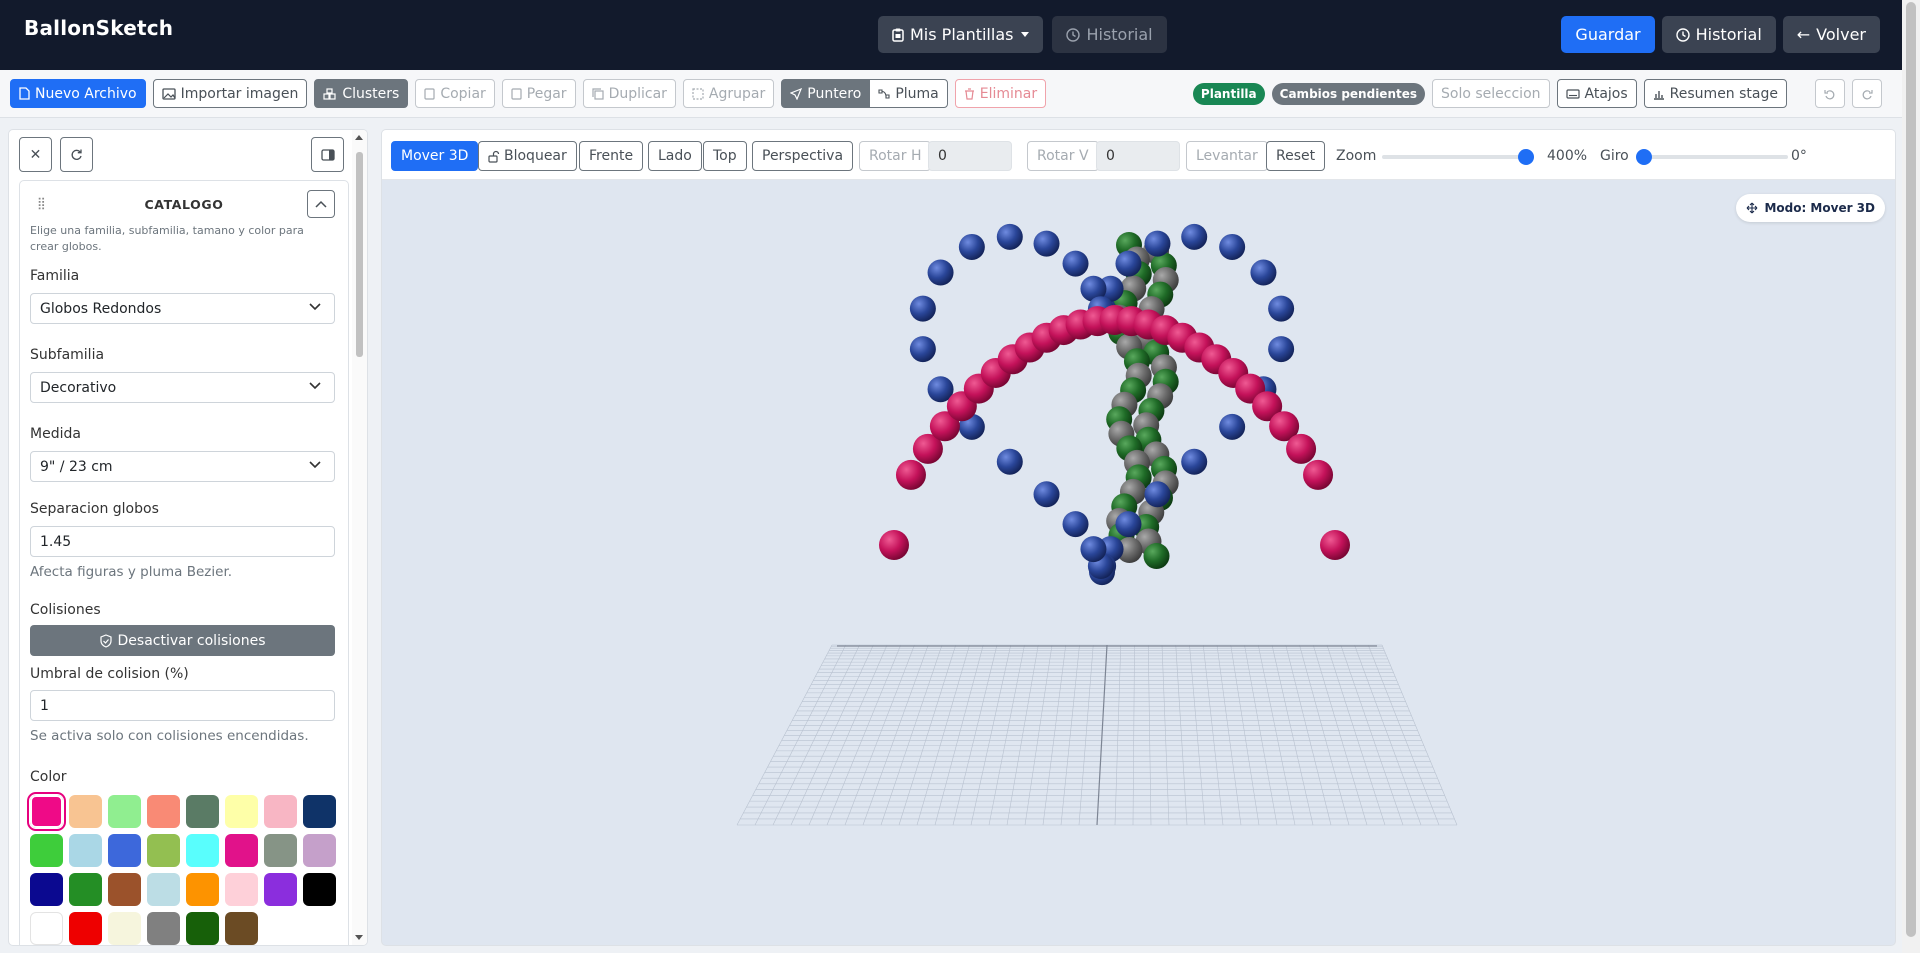 This screenshot has width=1920, height=953. Describe the element at coordinates (1830, 93) in the screenshot. I see `undo-button` at that location.